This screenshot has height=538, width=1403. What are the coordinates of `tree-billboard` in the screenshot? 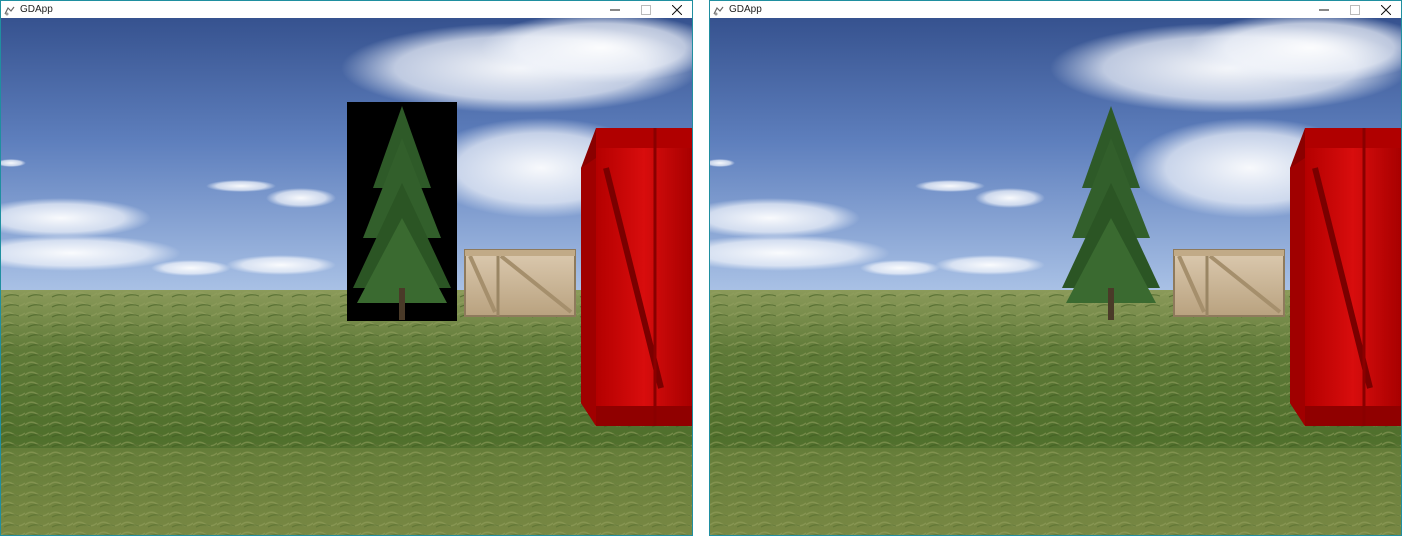 It's located at (402, 211).